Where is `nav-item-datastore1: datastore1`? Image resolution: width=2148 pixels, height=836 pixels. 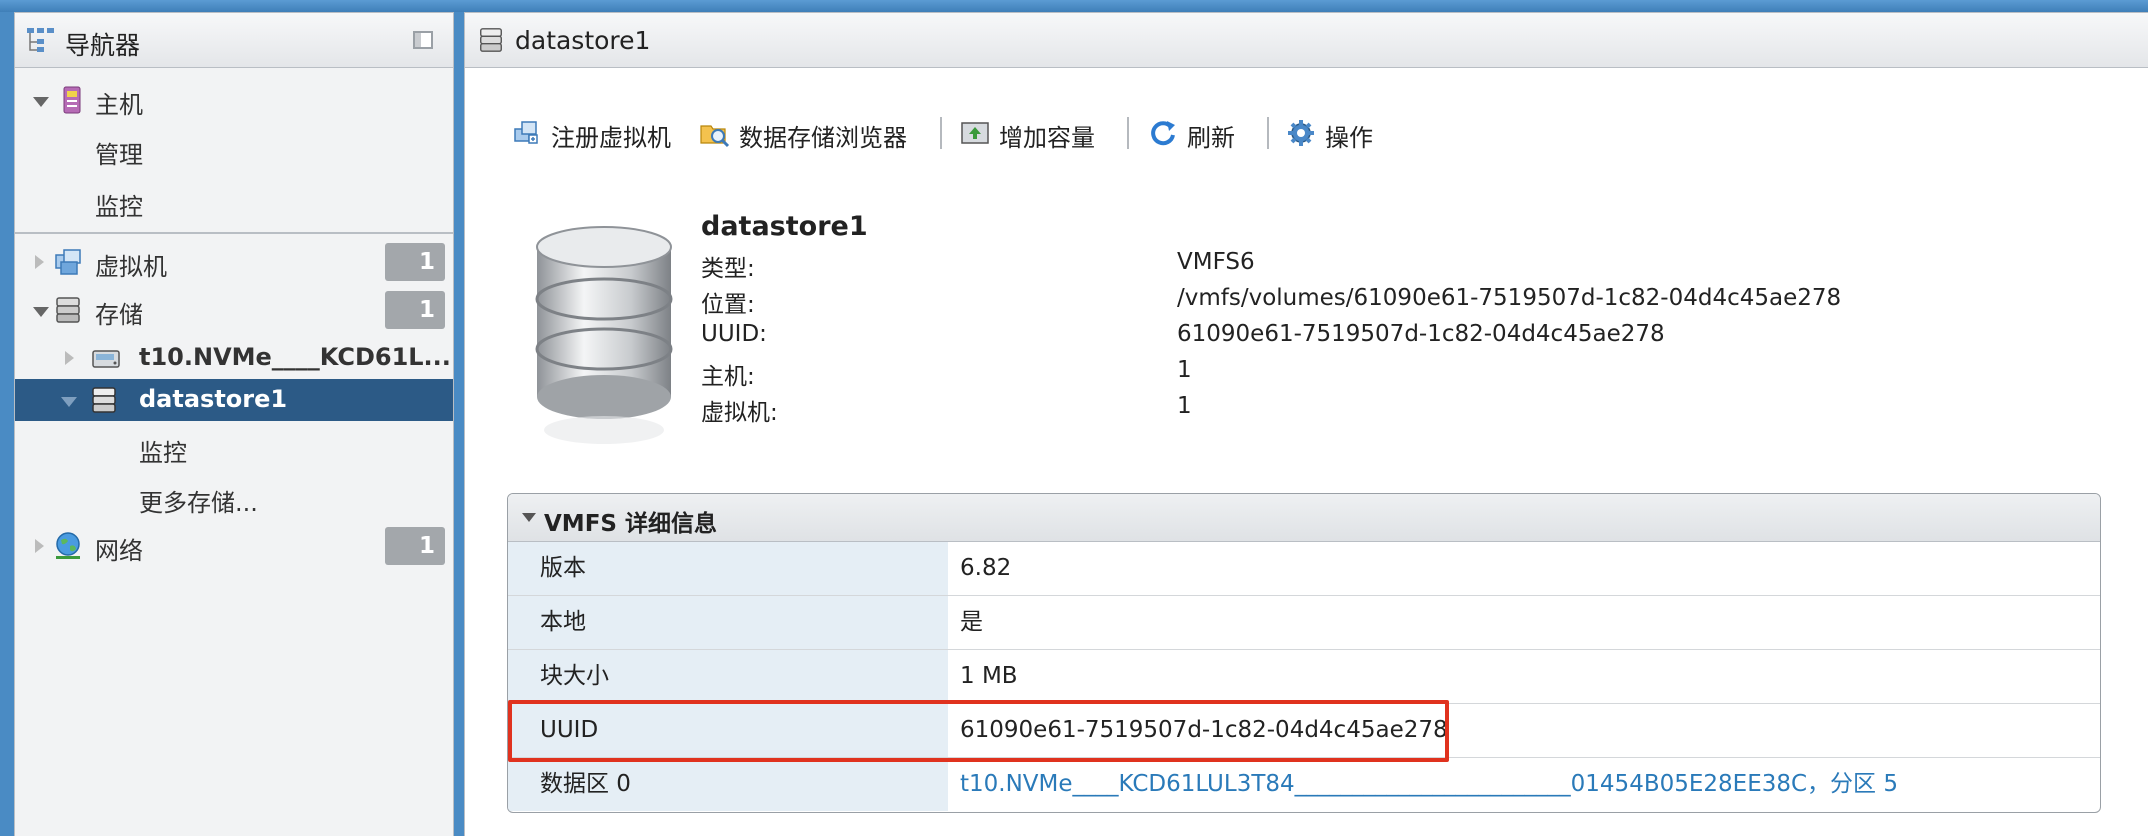
nav-item-datastore1: datastore1 is located at coordinates (234, 400).